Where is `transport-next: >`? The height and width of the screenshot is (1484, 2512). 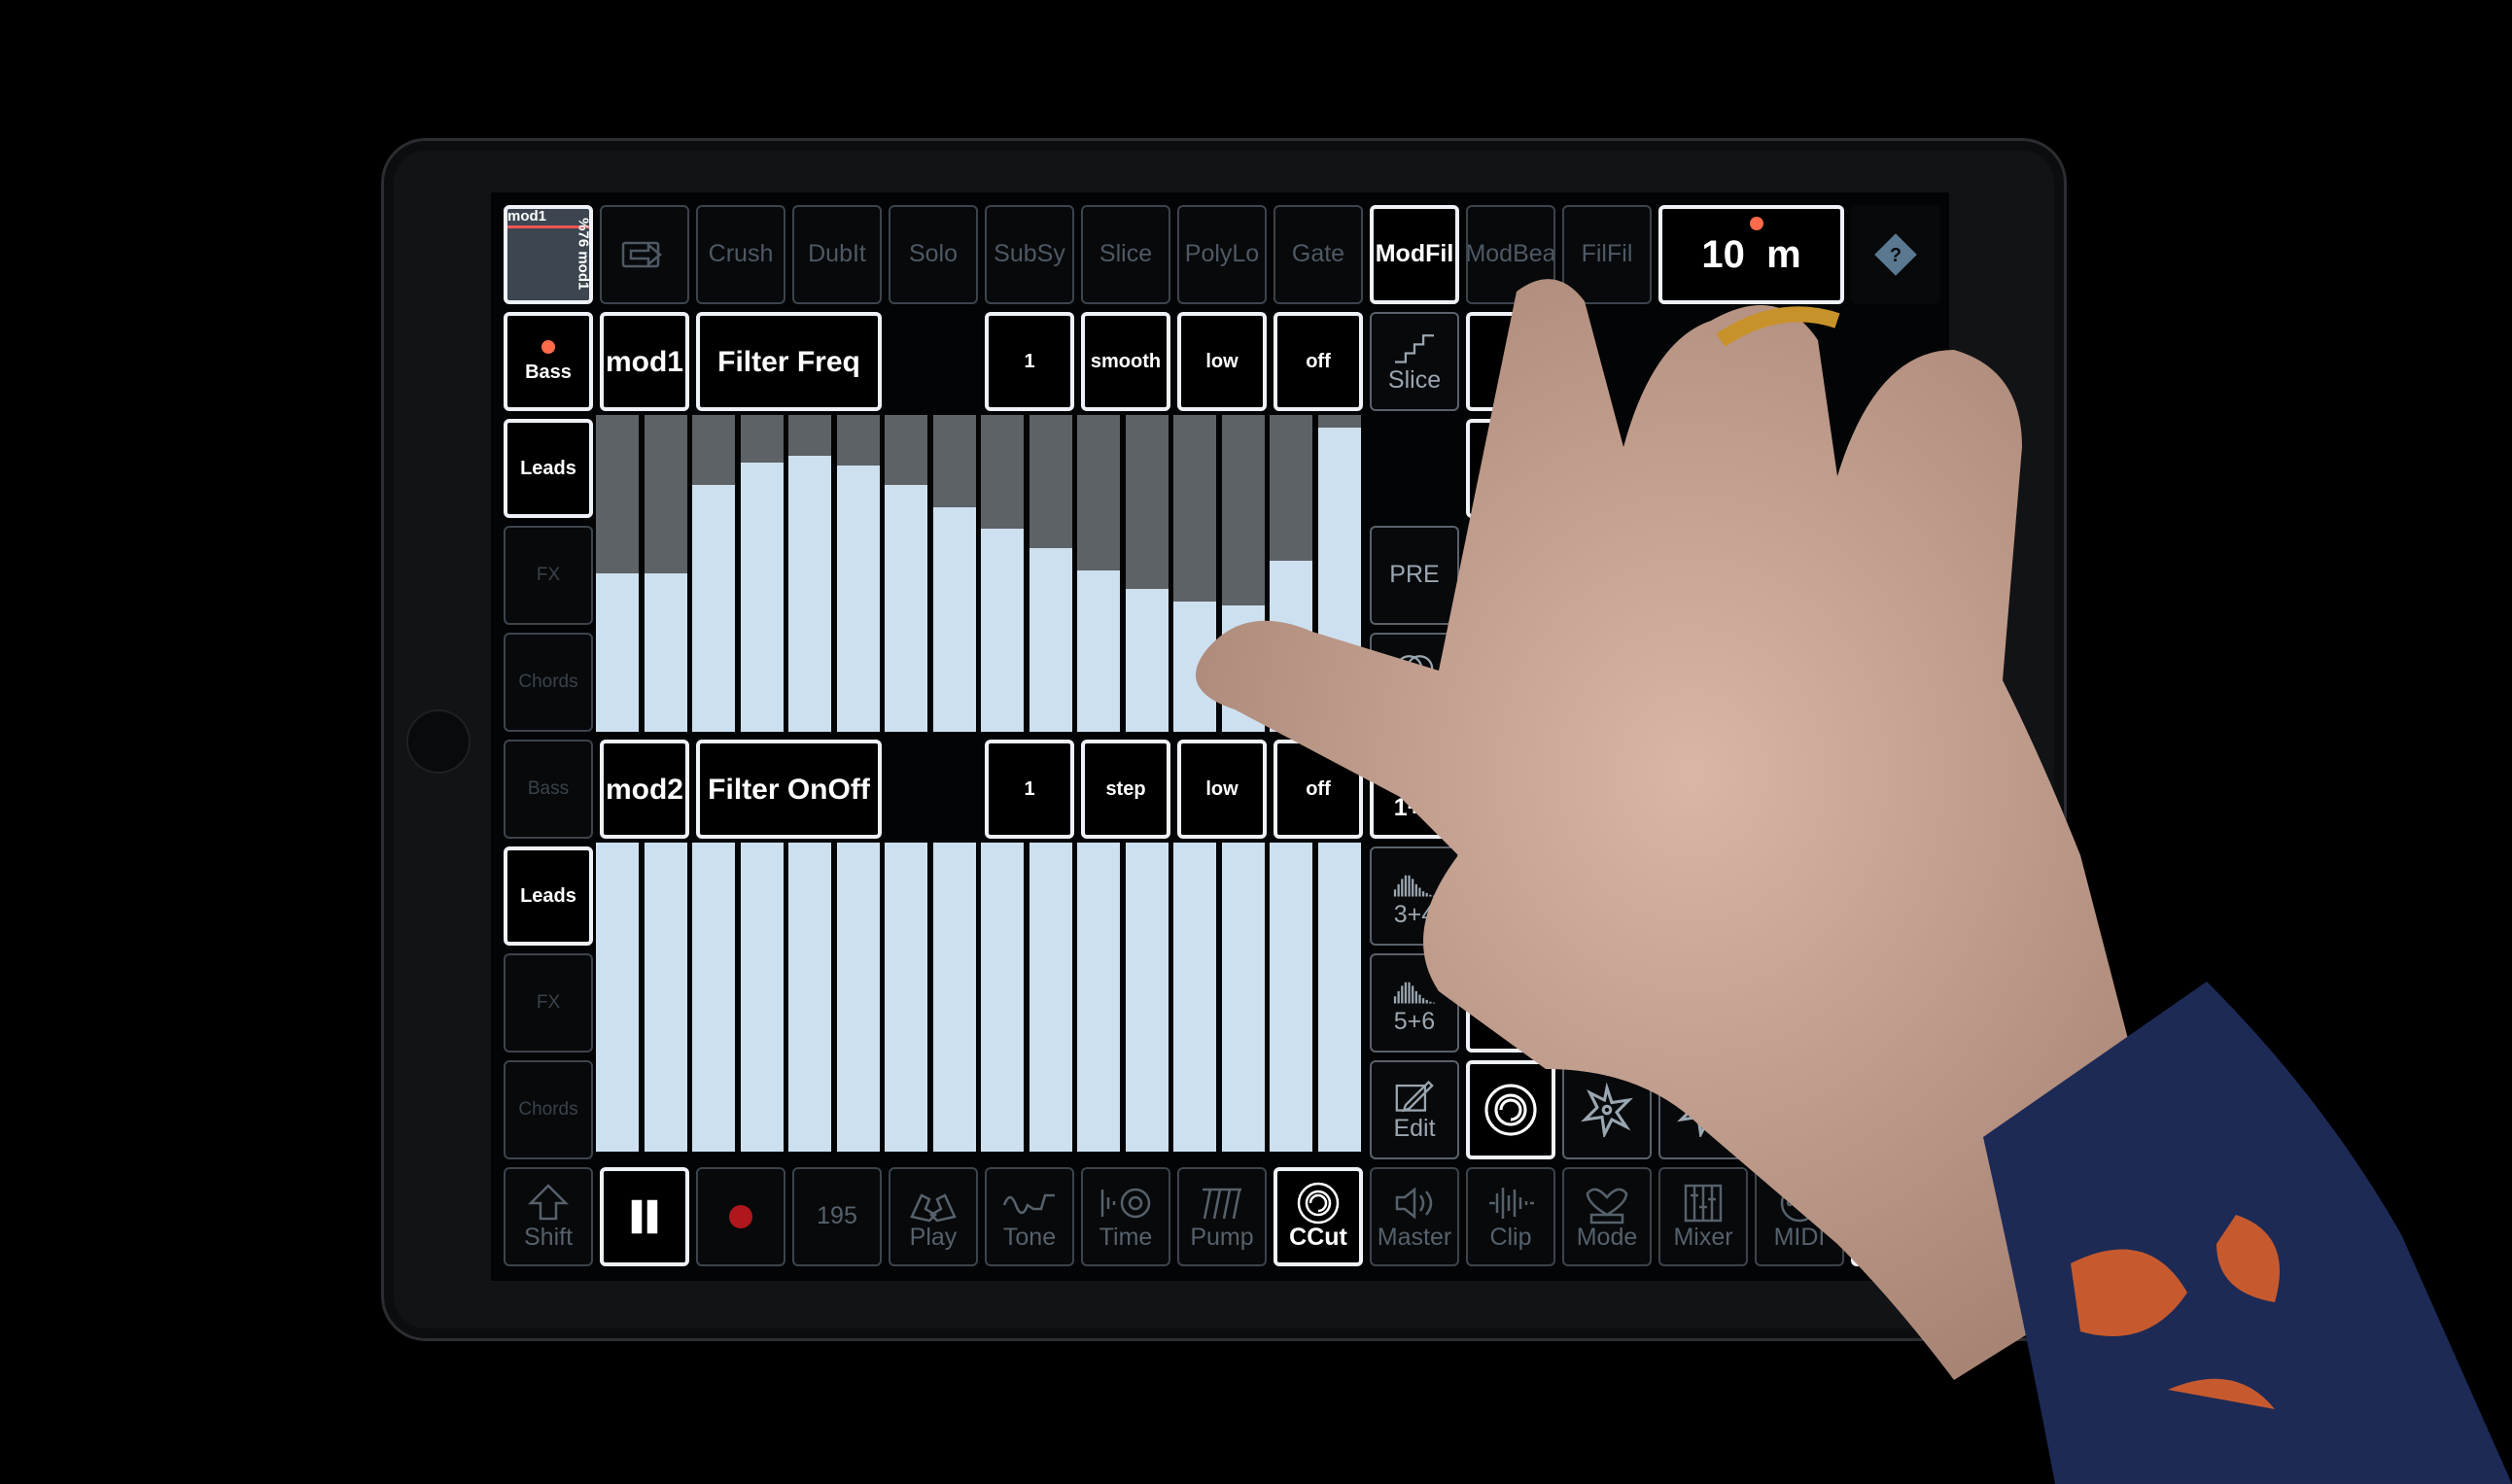
transport-next: > is located at coordinates (1896, 1216).